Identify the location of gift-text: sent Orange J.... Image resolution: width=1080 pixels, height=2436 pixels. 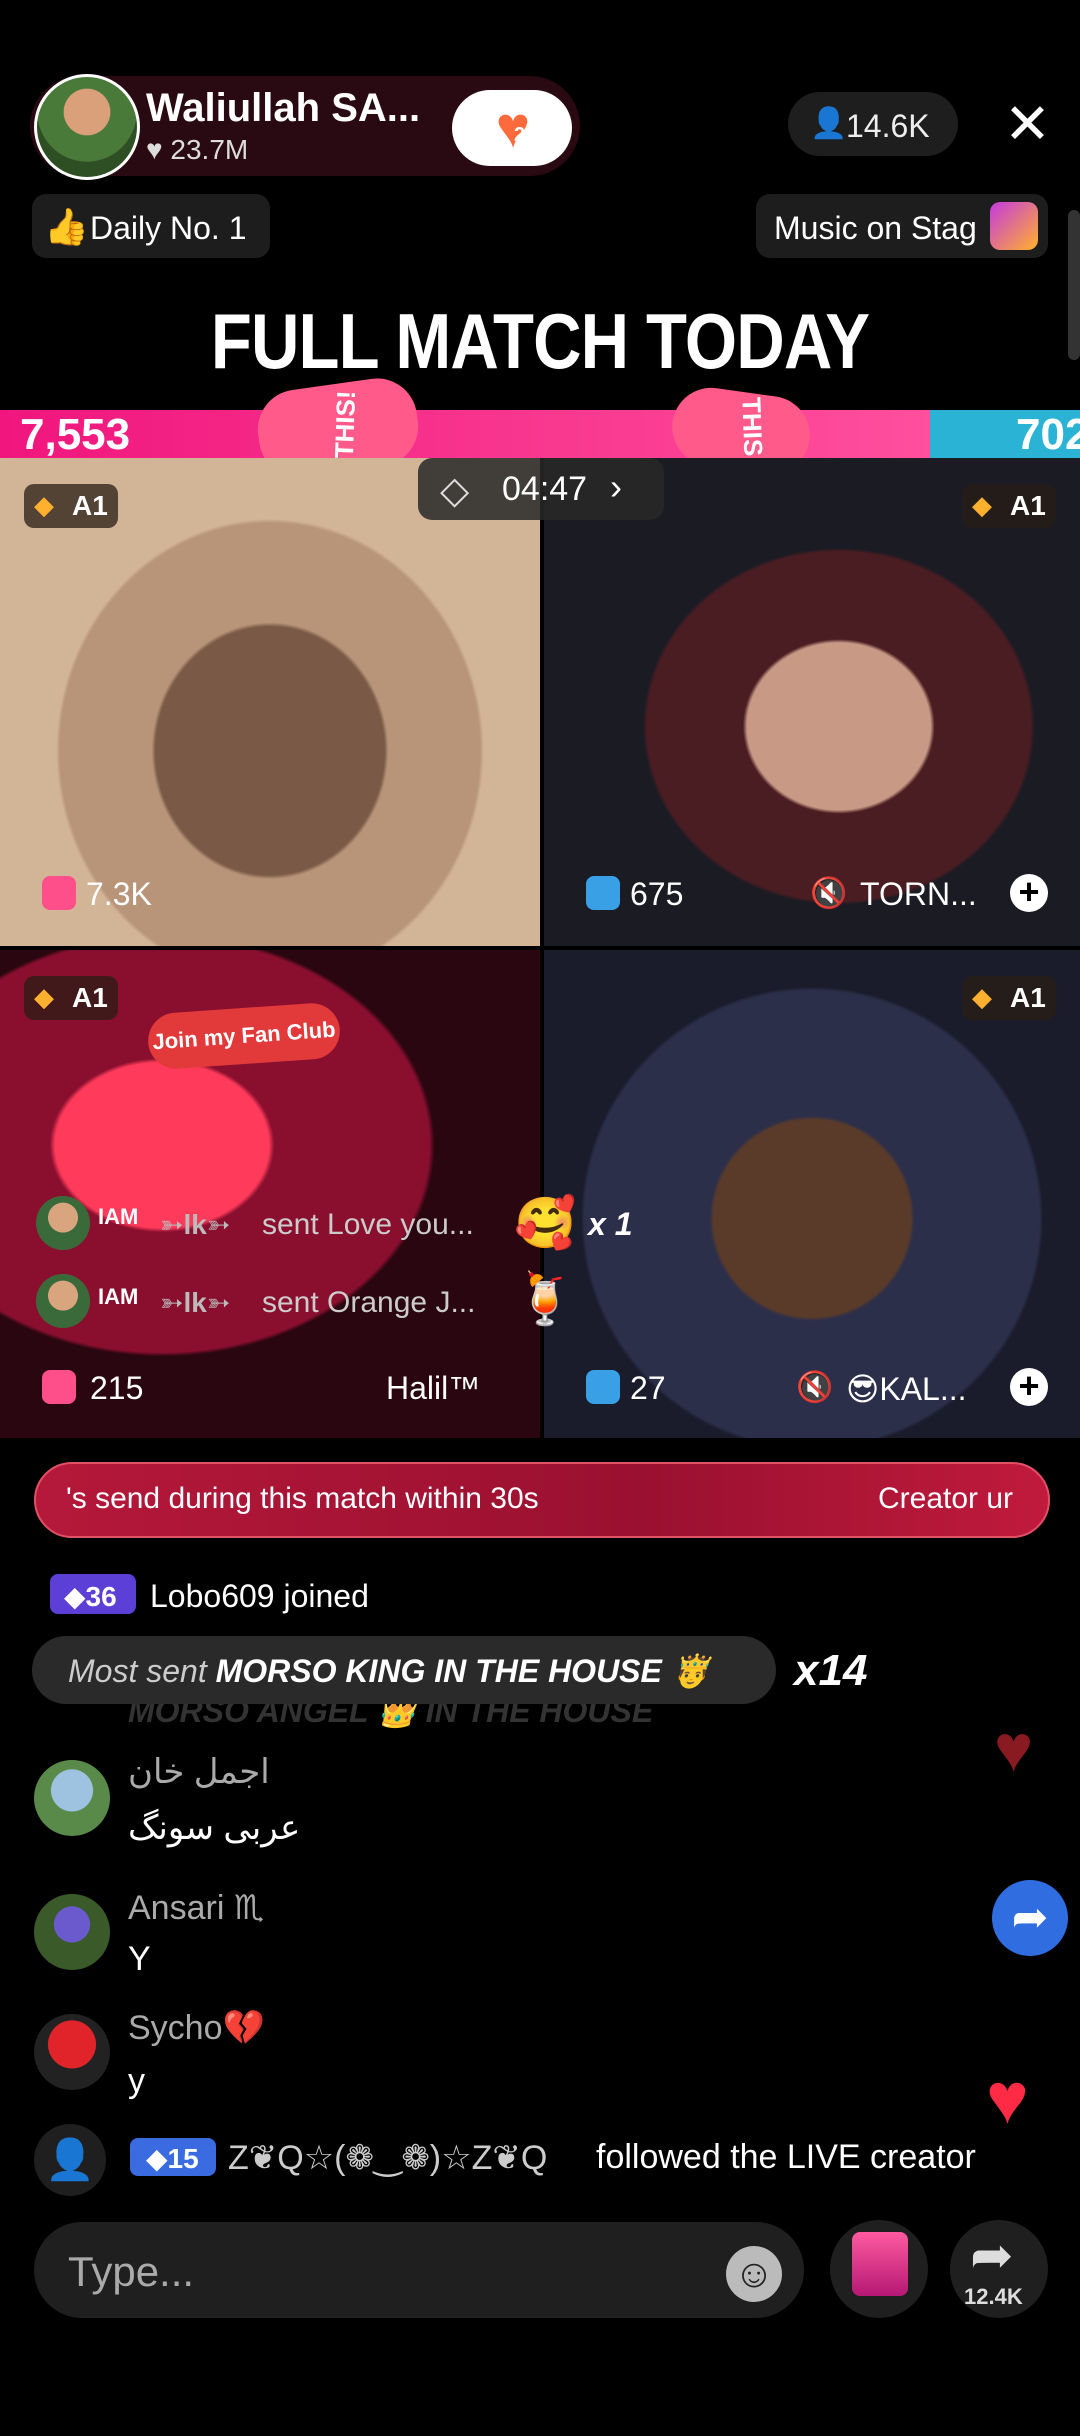
(369, 1302).